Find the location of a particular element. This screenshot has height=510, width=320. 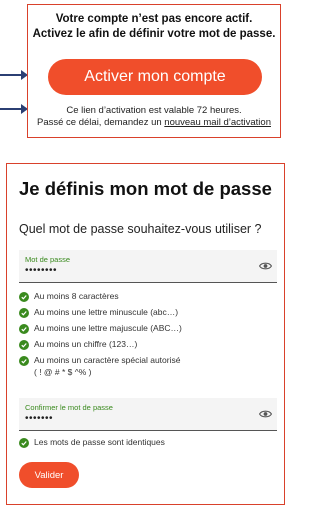

rule-text: Au moins 8 caractères is located at coordinates (76, 296).